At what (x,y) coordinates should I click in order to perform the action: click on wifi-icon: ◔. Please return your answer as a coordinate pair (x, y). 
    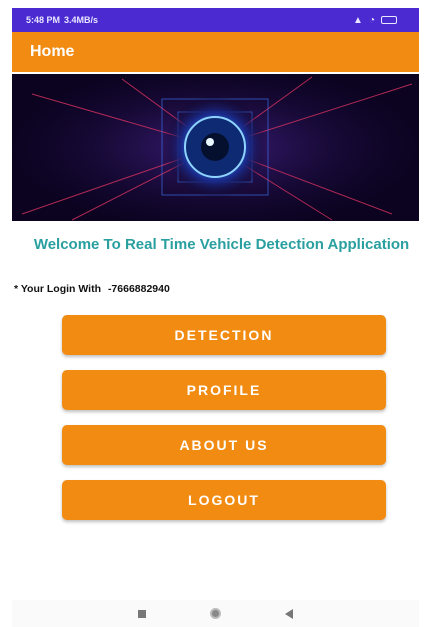
    Looking at the image, I should click on (371, 20).